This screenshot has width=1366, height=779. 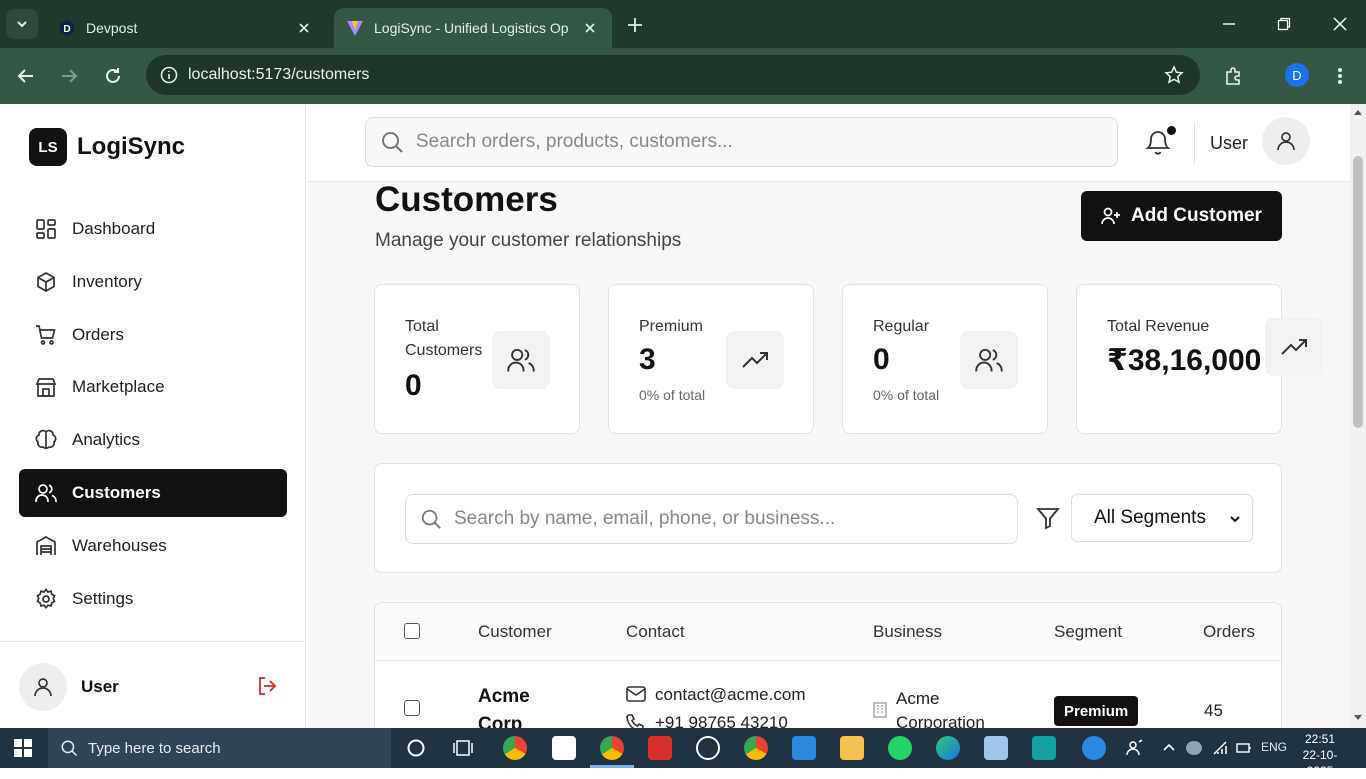 I want to click on arduino-app-icon, so click(x=1044, y=748).